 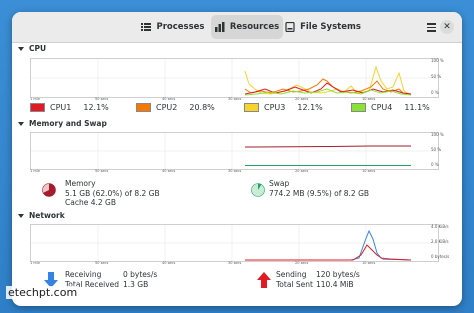 What do you see at coordinates (235, 171) in the screenshot?
I see `memory-time-label: 30 secs` at bounding box center [235, 171].